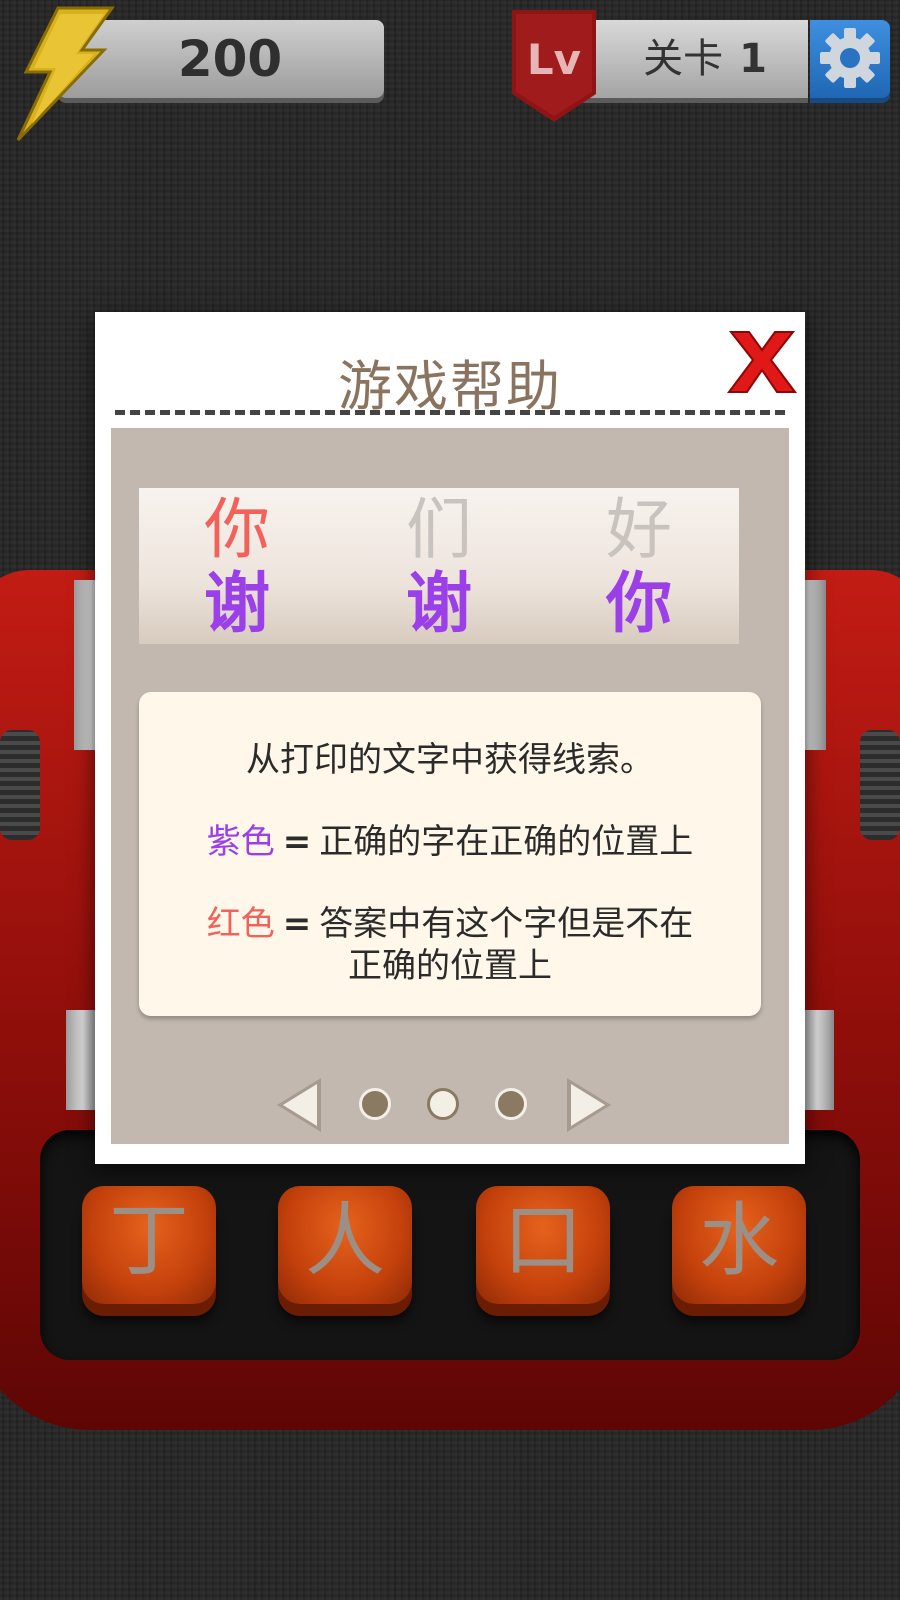 The width and height of the screenshot is (900, 1600). What do you see at coordinates (589, 1105) in the screenshot?
I see `next-page-button` at bounding box center [589, 1105].